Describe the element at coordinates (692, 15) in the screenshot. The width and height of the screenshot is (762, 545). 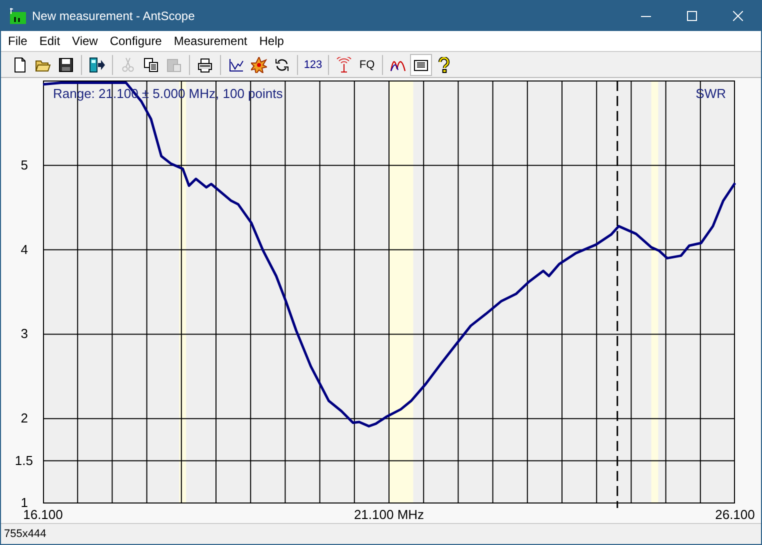
I see `maximize-icon` at that location.